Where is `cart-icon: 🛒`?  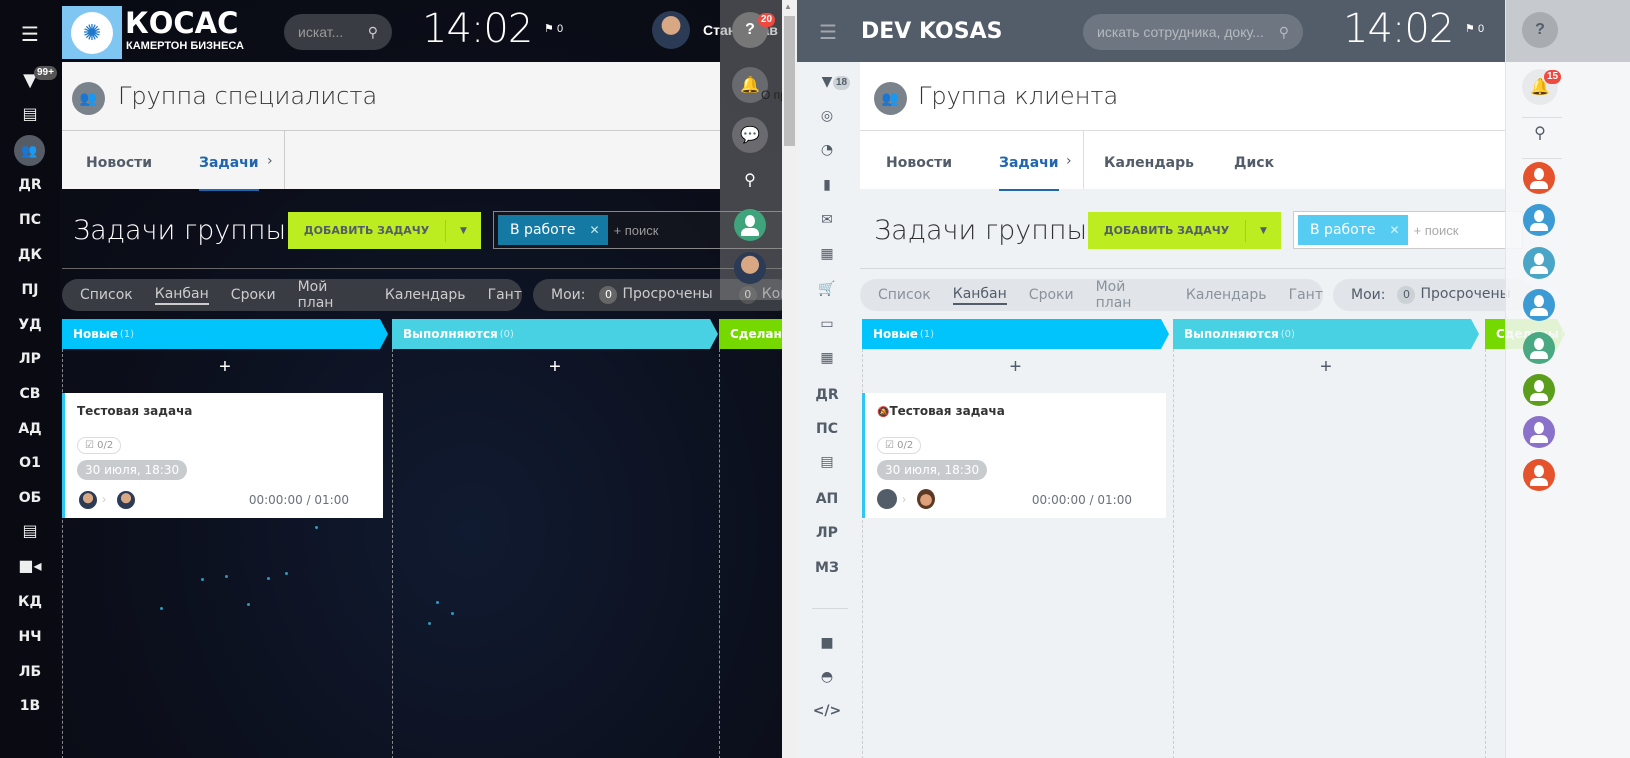 cart-icon: 🛒 is located at coordinates (827, 289).